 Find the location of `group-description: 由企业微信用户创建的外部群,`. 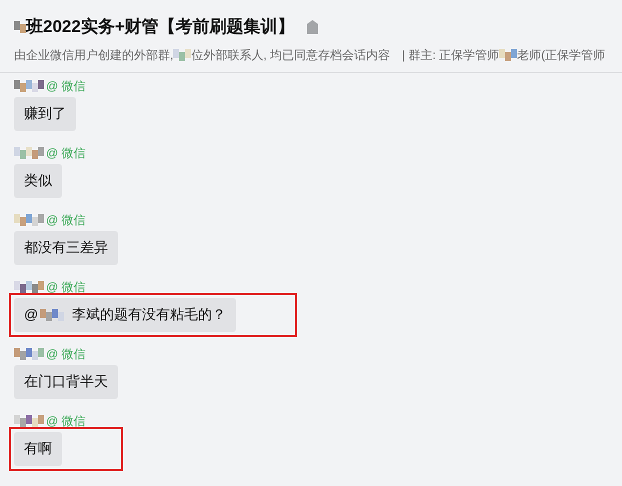

group-description: 由企业微信用户创建的外部群, is located at coordinates (94, 55).